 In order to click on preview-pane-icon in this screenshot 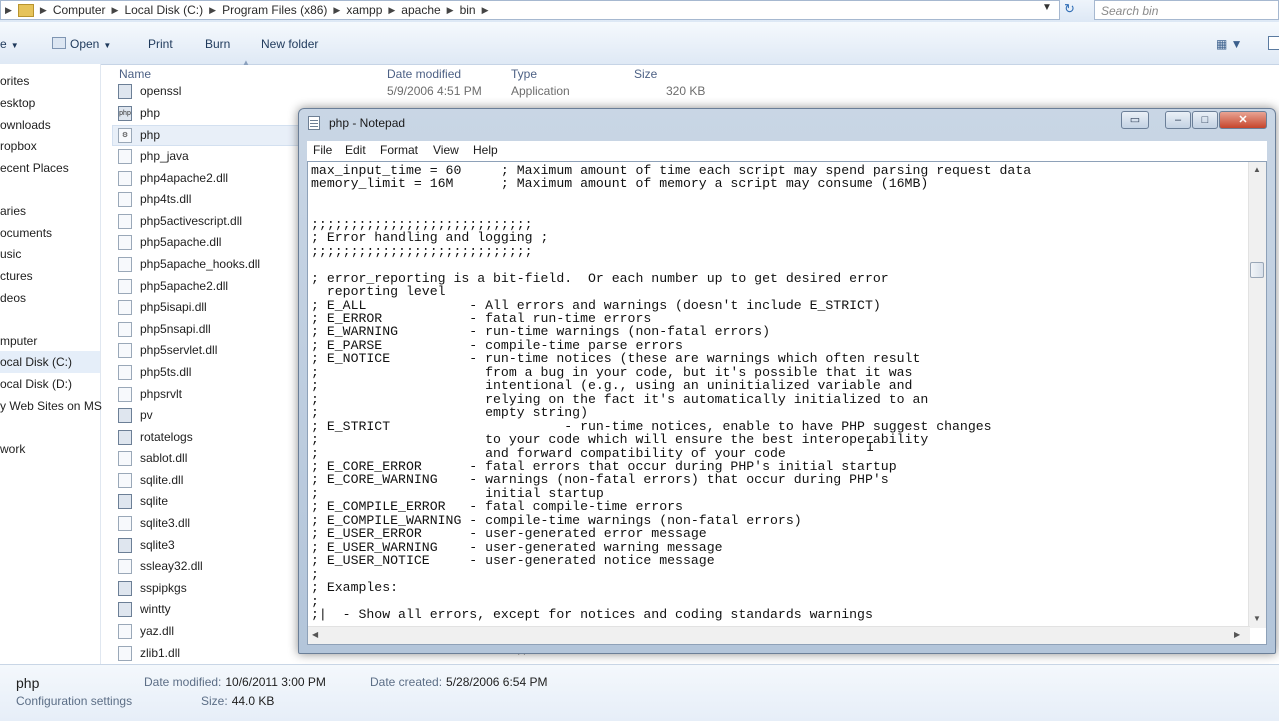, I will do `click(1273, 43)`.